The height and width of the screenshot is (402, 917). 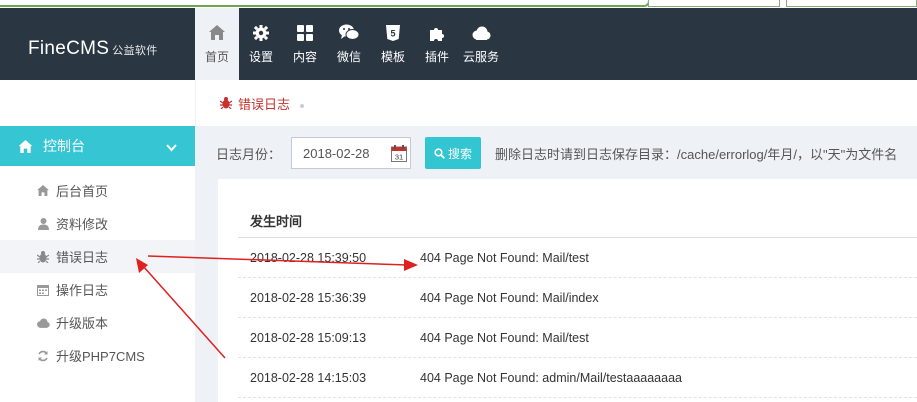 I want to click on annotation-arrows, so click(x=277, y=307).